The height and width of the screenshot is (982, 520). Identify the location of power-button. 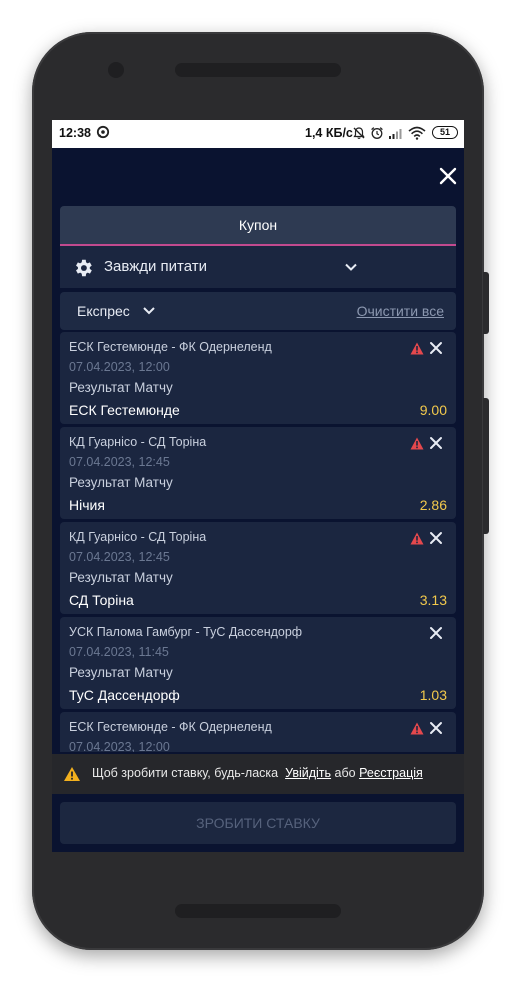
(486, 303).